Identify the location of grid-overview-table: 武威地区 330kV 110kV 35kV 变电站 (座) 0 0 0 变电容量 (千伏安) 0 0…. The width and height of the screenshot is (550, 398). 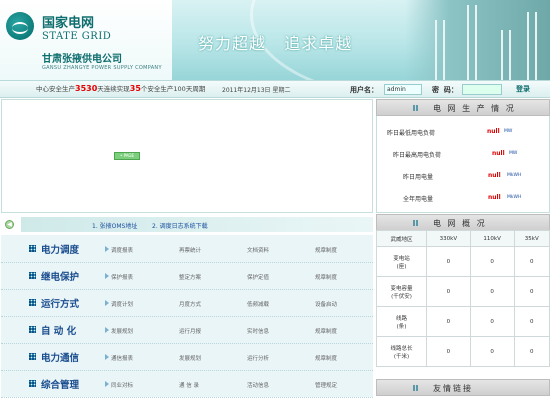
(463, 298).